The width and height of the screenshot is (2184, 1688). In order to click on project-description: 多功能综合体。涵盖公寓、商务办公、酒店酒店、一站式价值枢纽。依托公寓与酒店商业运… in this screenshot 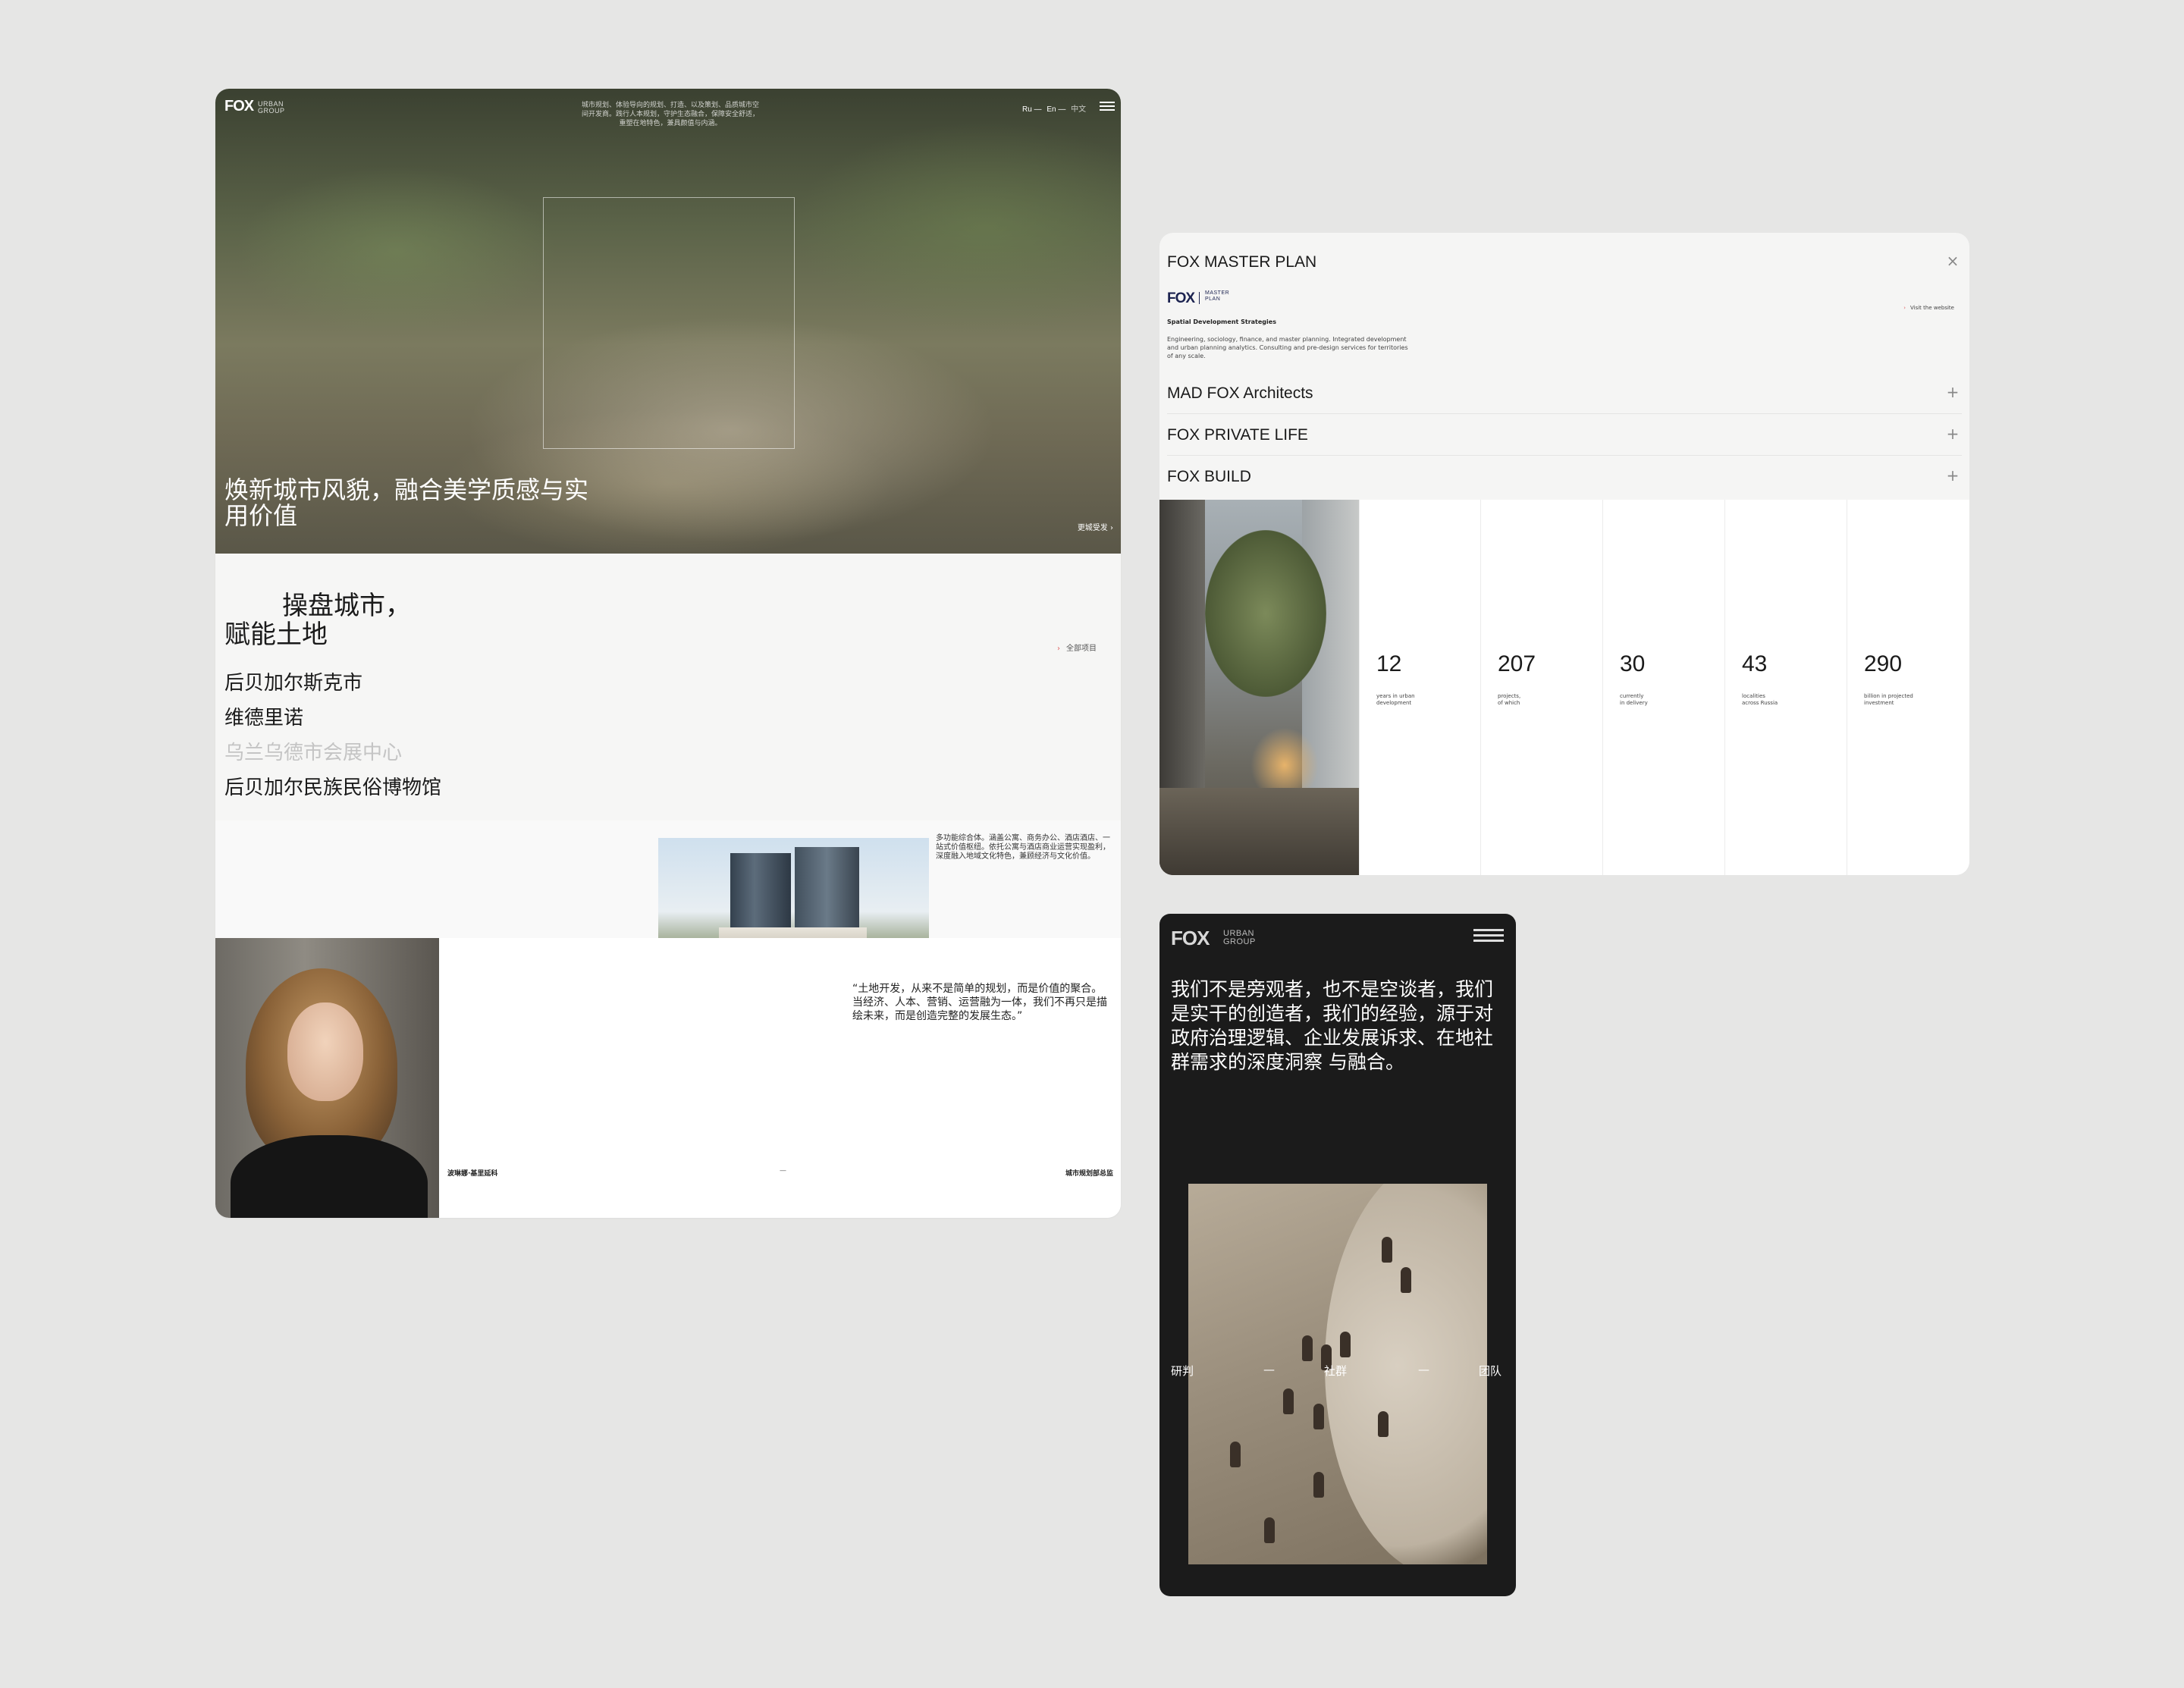, I will do `click(1023, 847)`.